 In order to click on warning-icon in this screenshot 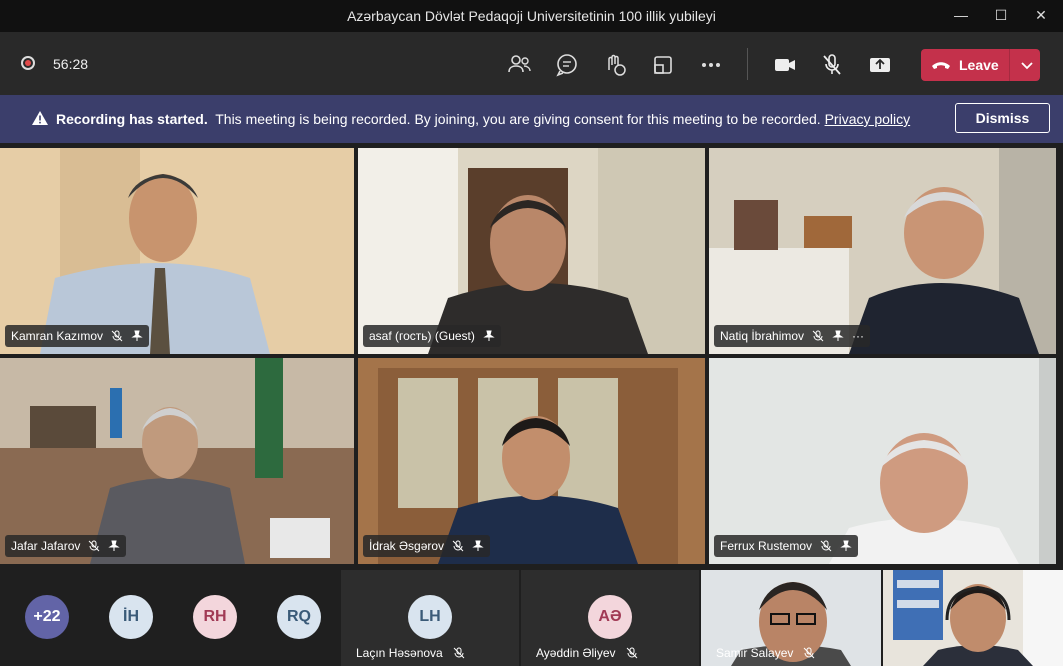, I will do `click(40, 118)`.